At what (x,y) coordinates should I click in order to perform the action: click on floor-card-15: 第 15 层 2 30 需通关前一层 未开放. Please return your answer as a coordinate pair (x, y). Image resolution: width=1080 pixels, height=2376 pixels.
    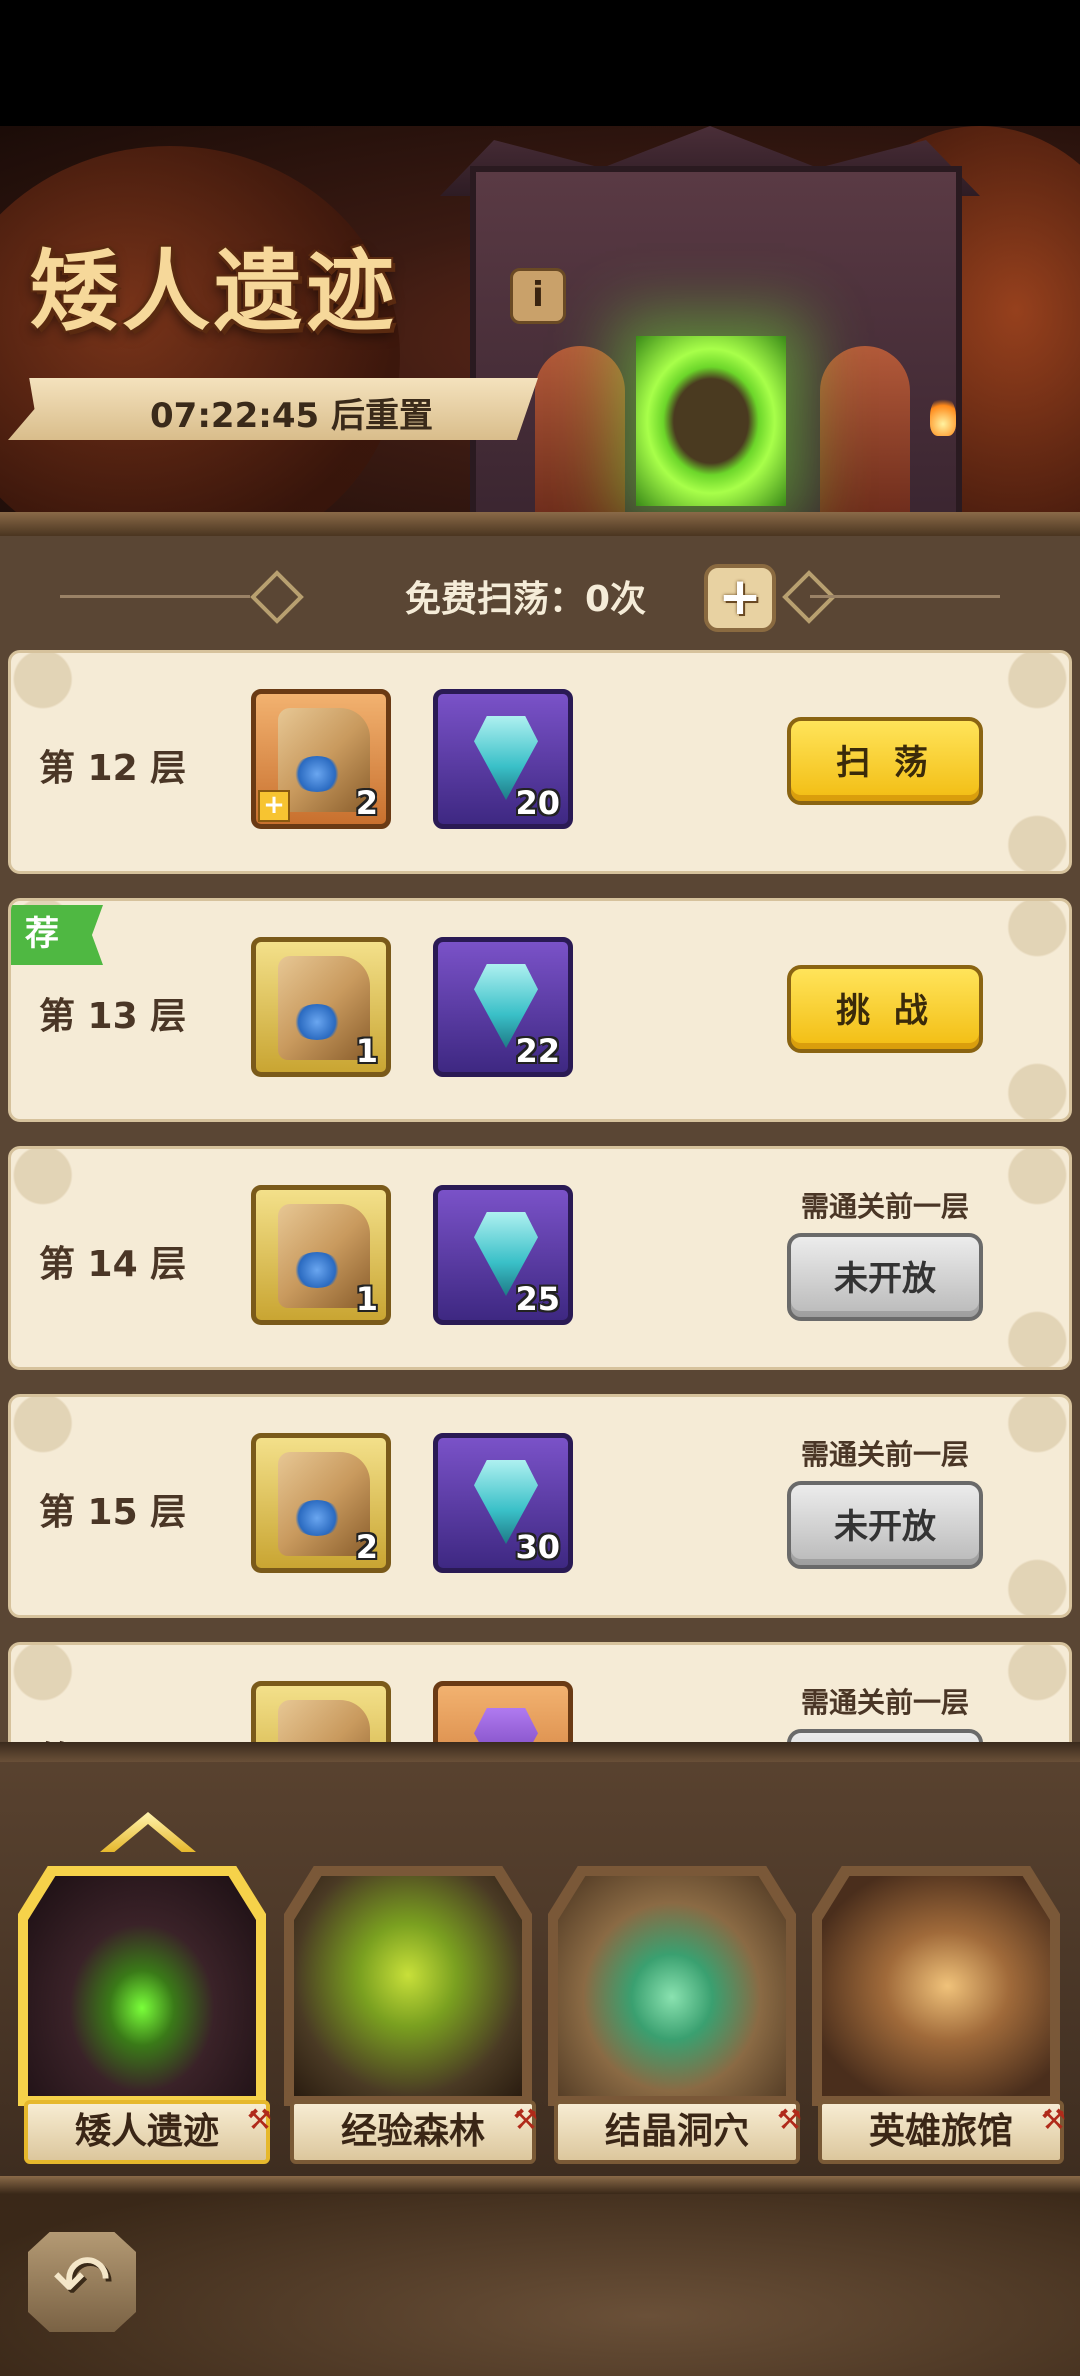
    Looking at the image, I should click on (540, 1506).